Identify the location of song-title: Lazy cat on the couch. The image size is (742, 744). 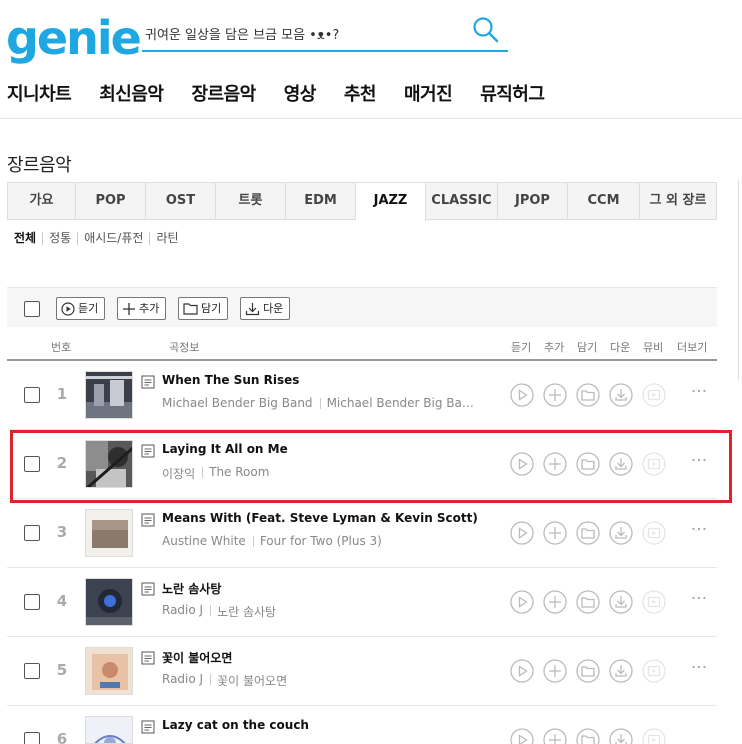
(235, 725).